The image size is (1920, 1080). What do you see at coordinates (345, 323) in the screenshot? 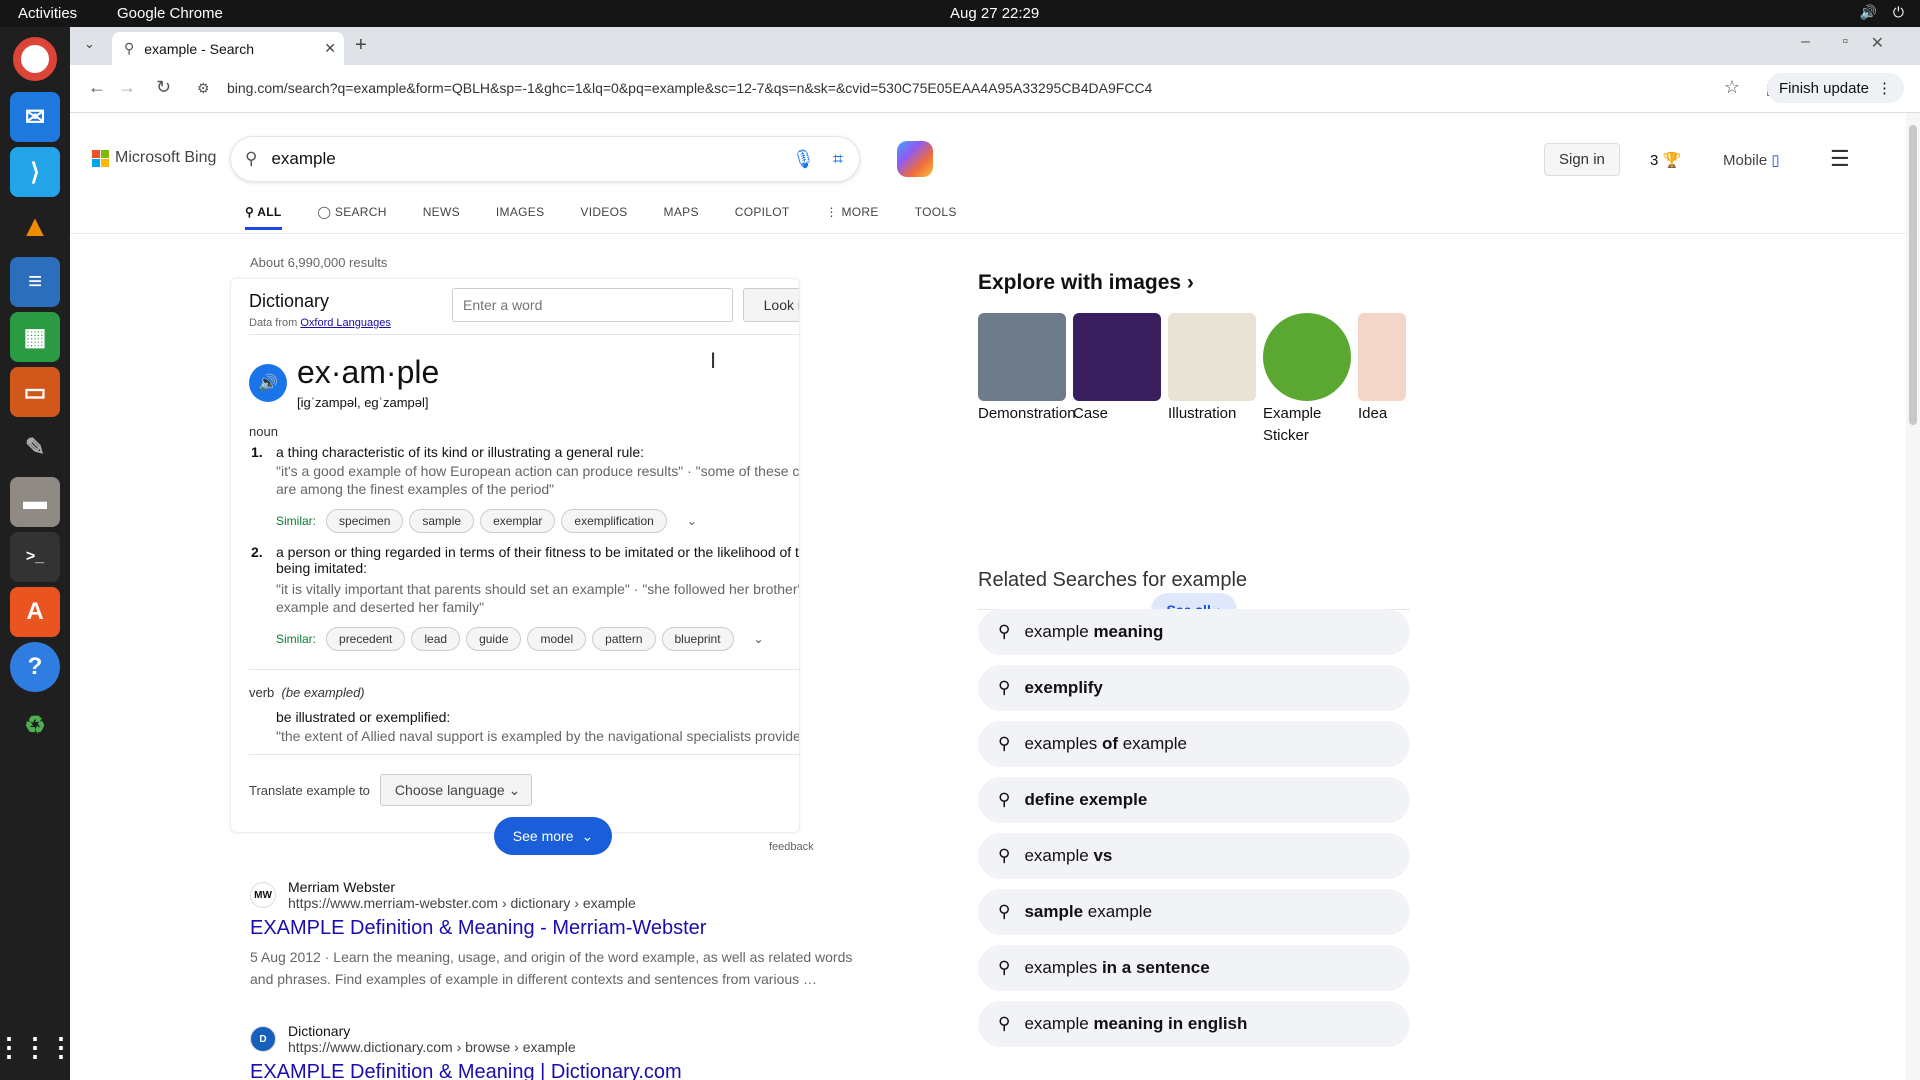
I see `oxford-link: Oxford Languages` at bounding box center [345, 323].